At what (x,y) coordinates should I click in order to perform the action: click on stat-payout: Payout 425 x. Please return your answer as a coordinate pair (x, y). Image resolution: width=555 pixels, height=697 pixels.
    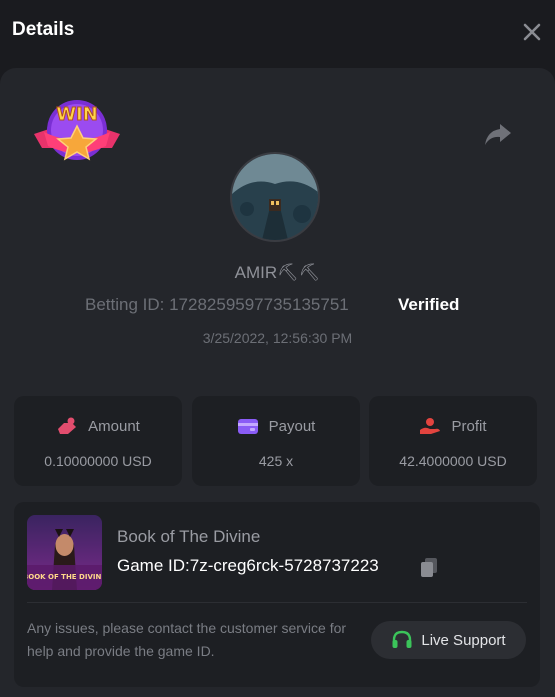
    Looking at the image, I should click on (276, 441).